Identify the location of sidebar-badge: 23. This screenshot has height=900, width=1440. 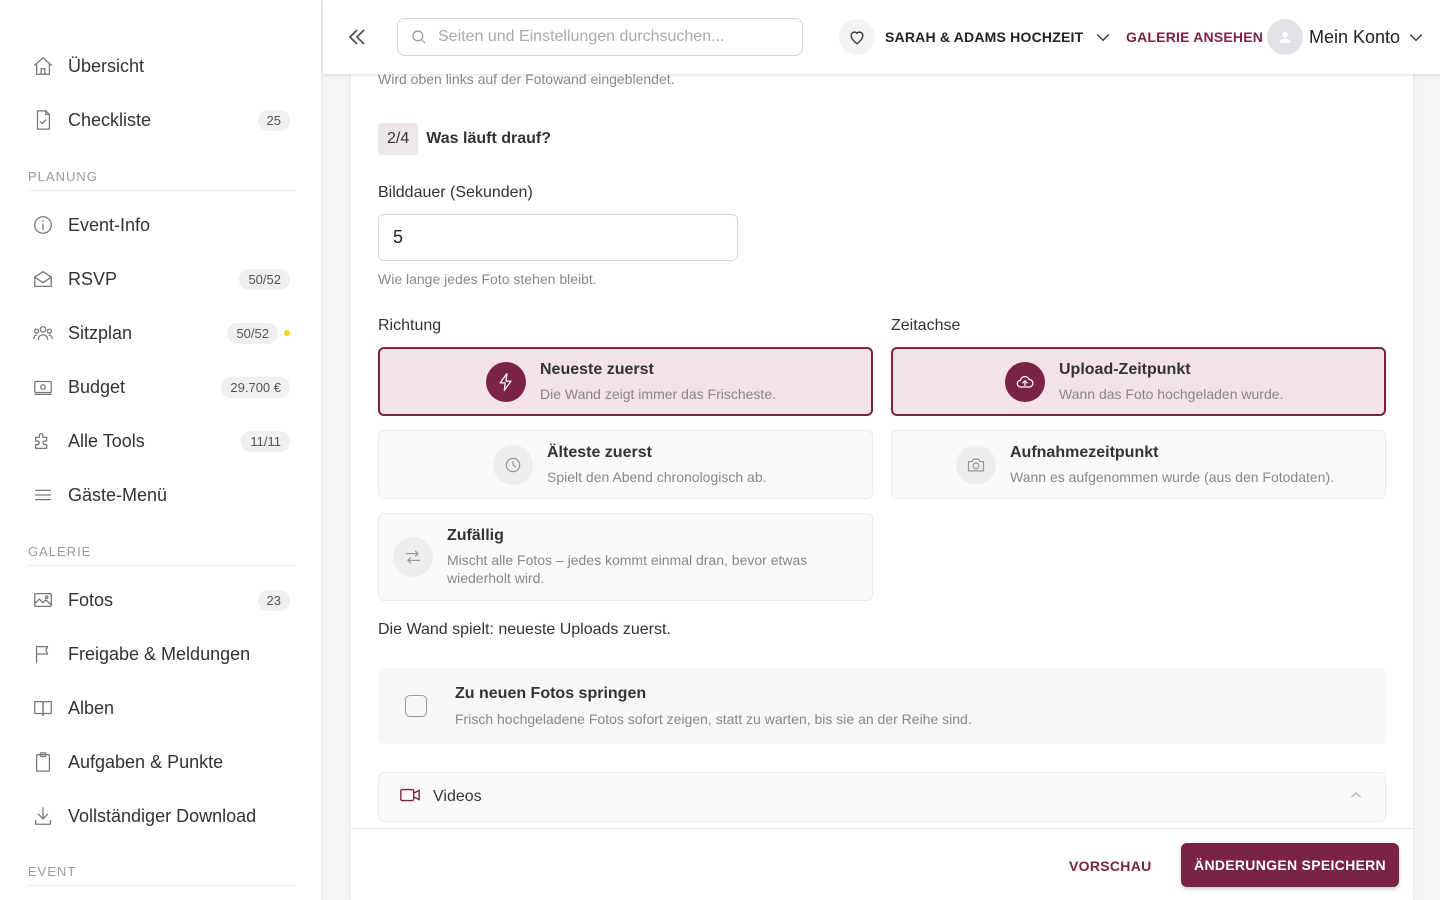
(273, 600).